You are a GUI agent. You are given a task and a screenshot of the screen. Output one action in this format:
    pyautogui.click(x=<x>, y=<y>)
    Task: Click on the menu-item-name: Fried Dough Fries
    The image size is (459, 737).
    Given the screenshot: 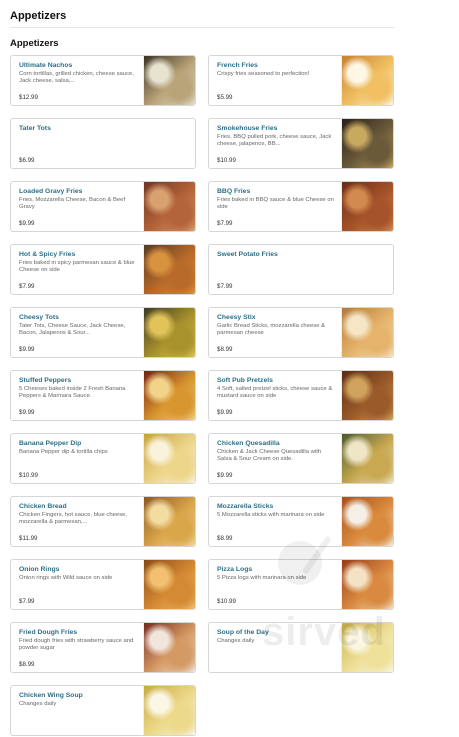 What is the action you would take?
    pyautogui.click(x=48, y=632)
    